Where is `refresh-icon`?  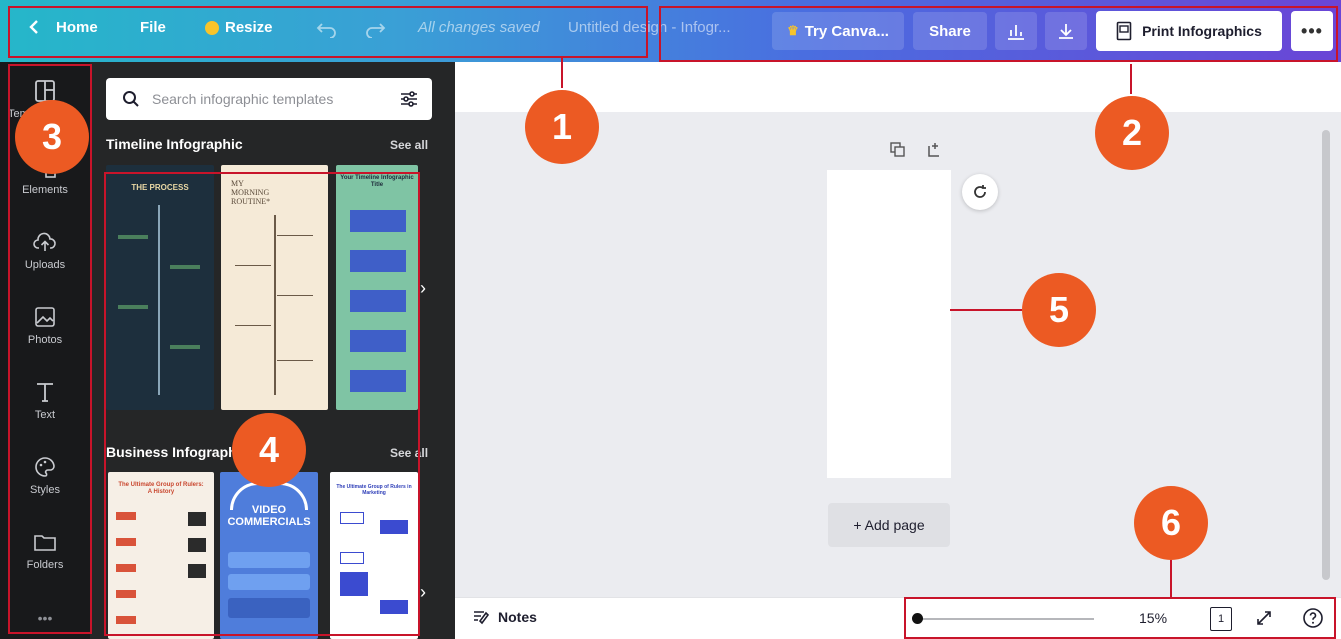
refresh-icon is located at coordinates (980, 191).